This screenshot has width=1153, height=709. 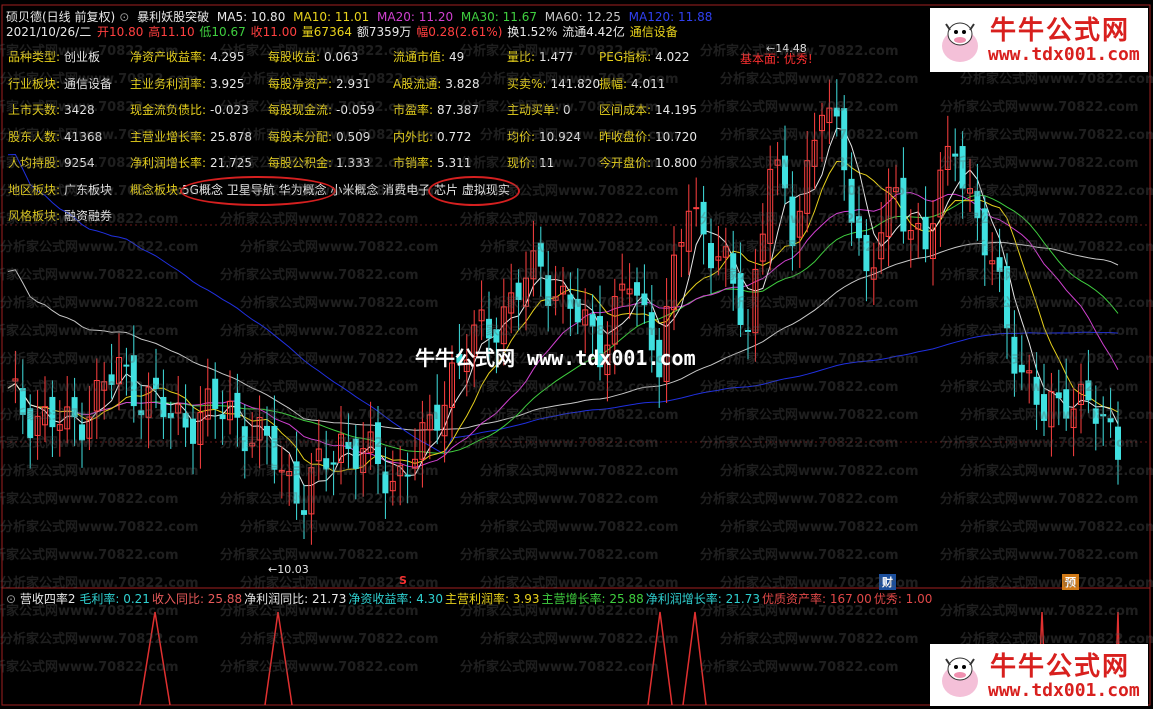 What do you see at coordinates (61, 17) in the screenshot?
I see `stock-name: 硕贝德(日线 前复权)` at bounding box center [61, 17].